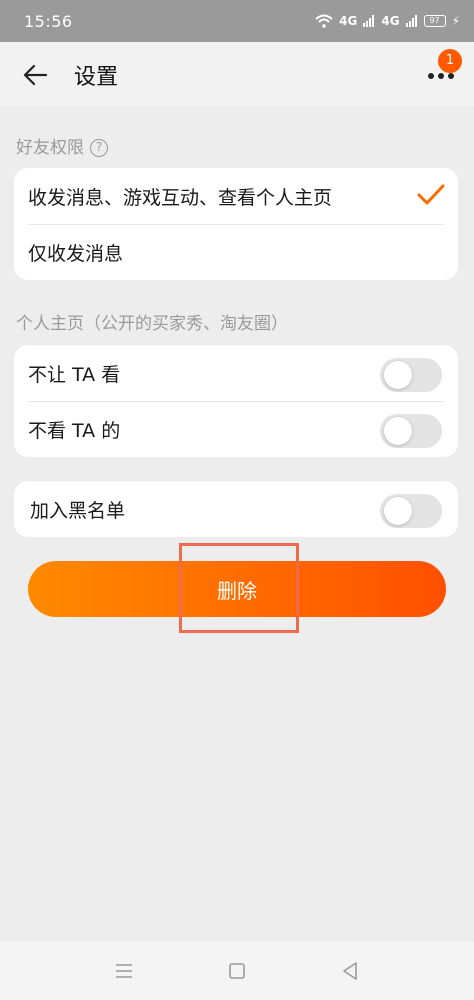  Describe the element at coordinates (96, 77) in the screenshot. I see `page-title: 设置` at that location.